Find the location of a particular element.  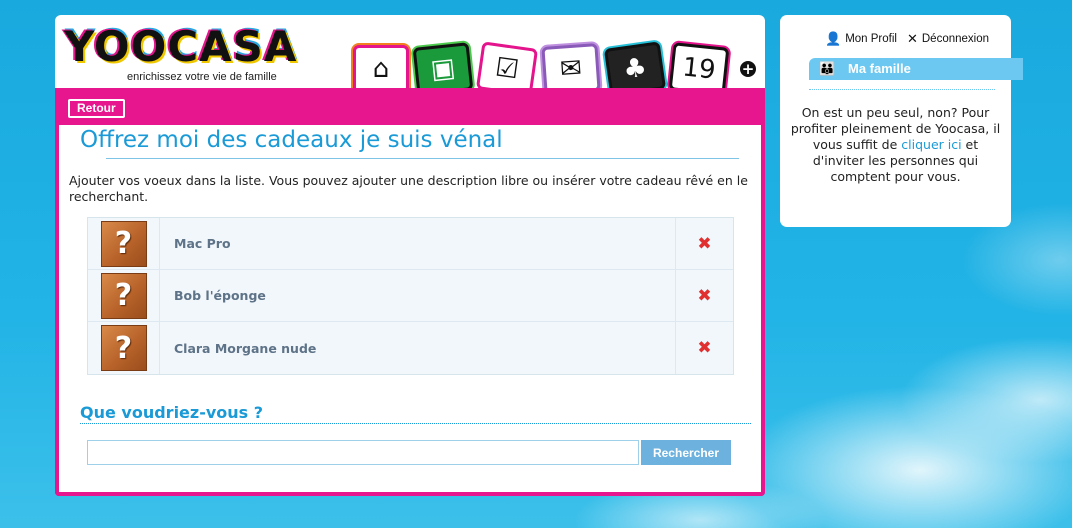

user-icon: 👤 is located at coordinates (833, 38).